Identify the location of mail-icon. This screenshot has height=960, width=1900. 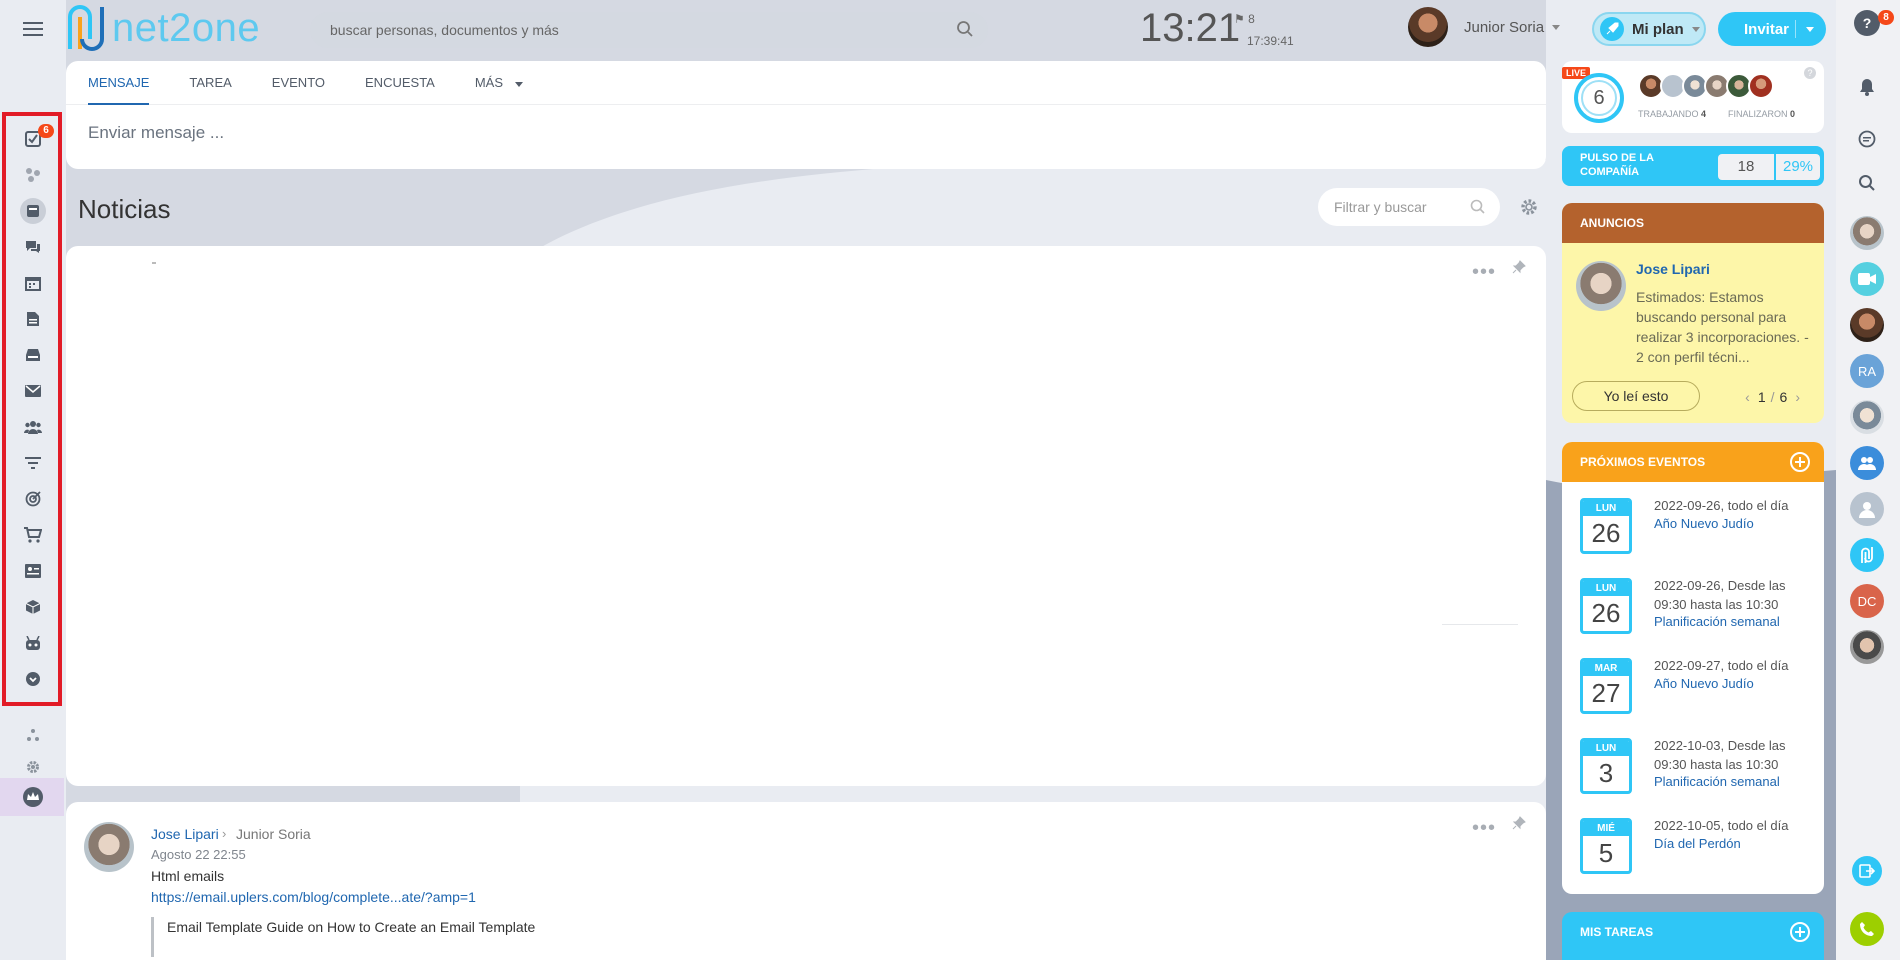
(33, 391).